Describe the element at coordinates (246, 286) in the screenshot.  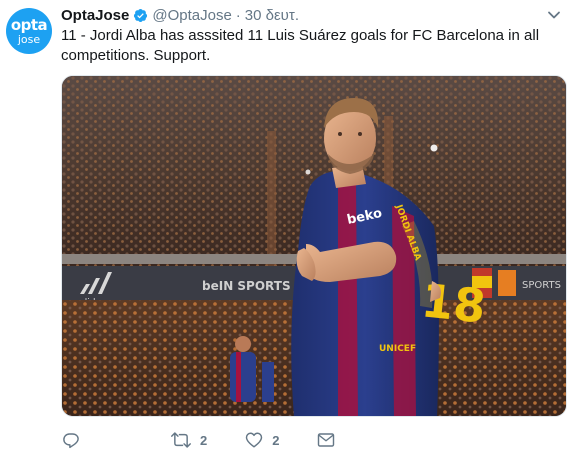
I see `board-brand-mid: beIN SPORTS` at that location.